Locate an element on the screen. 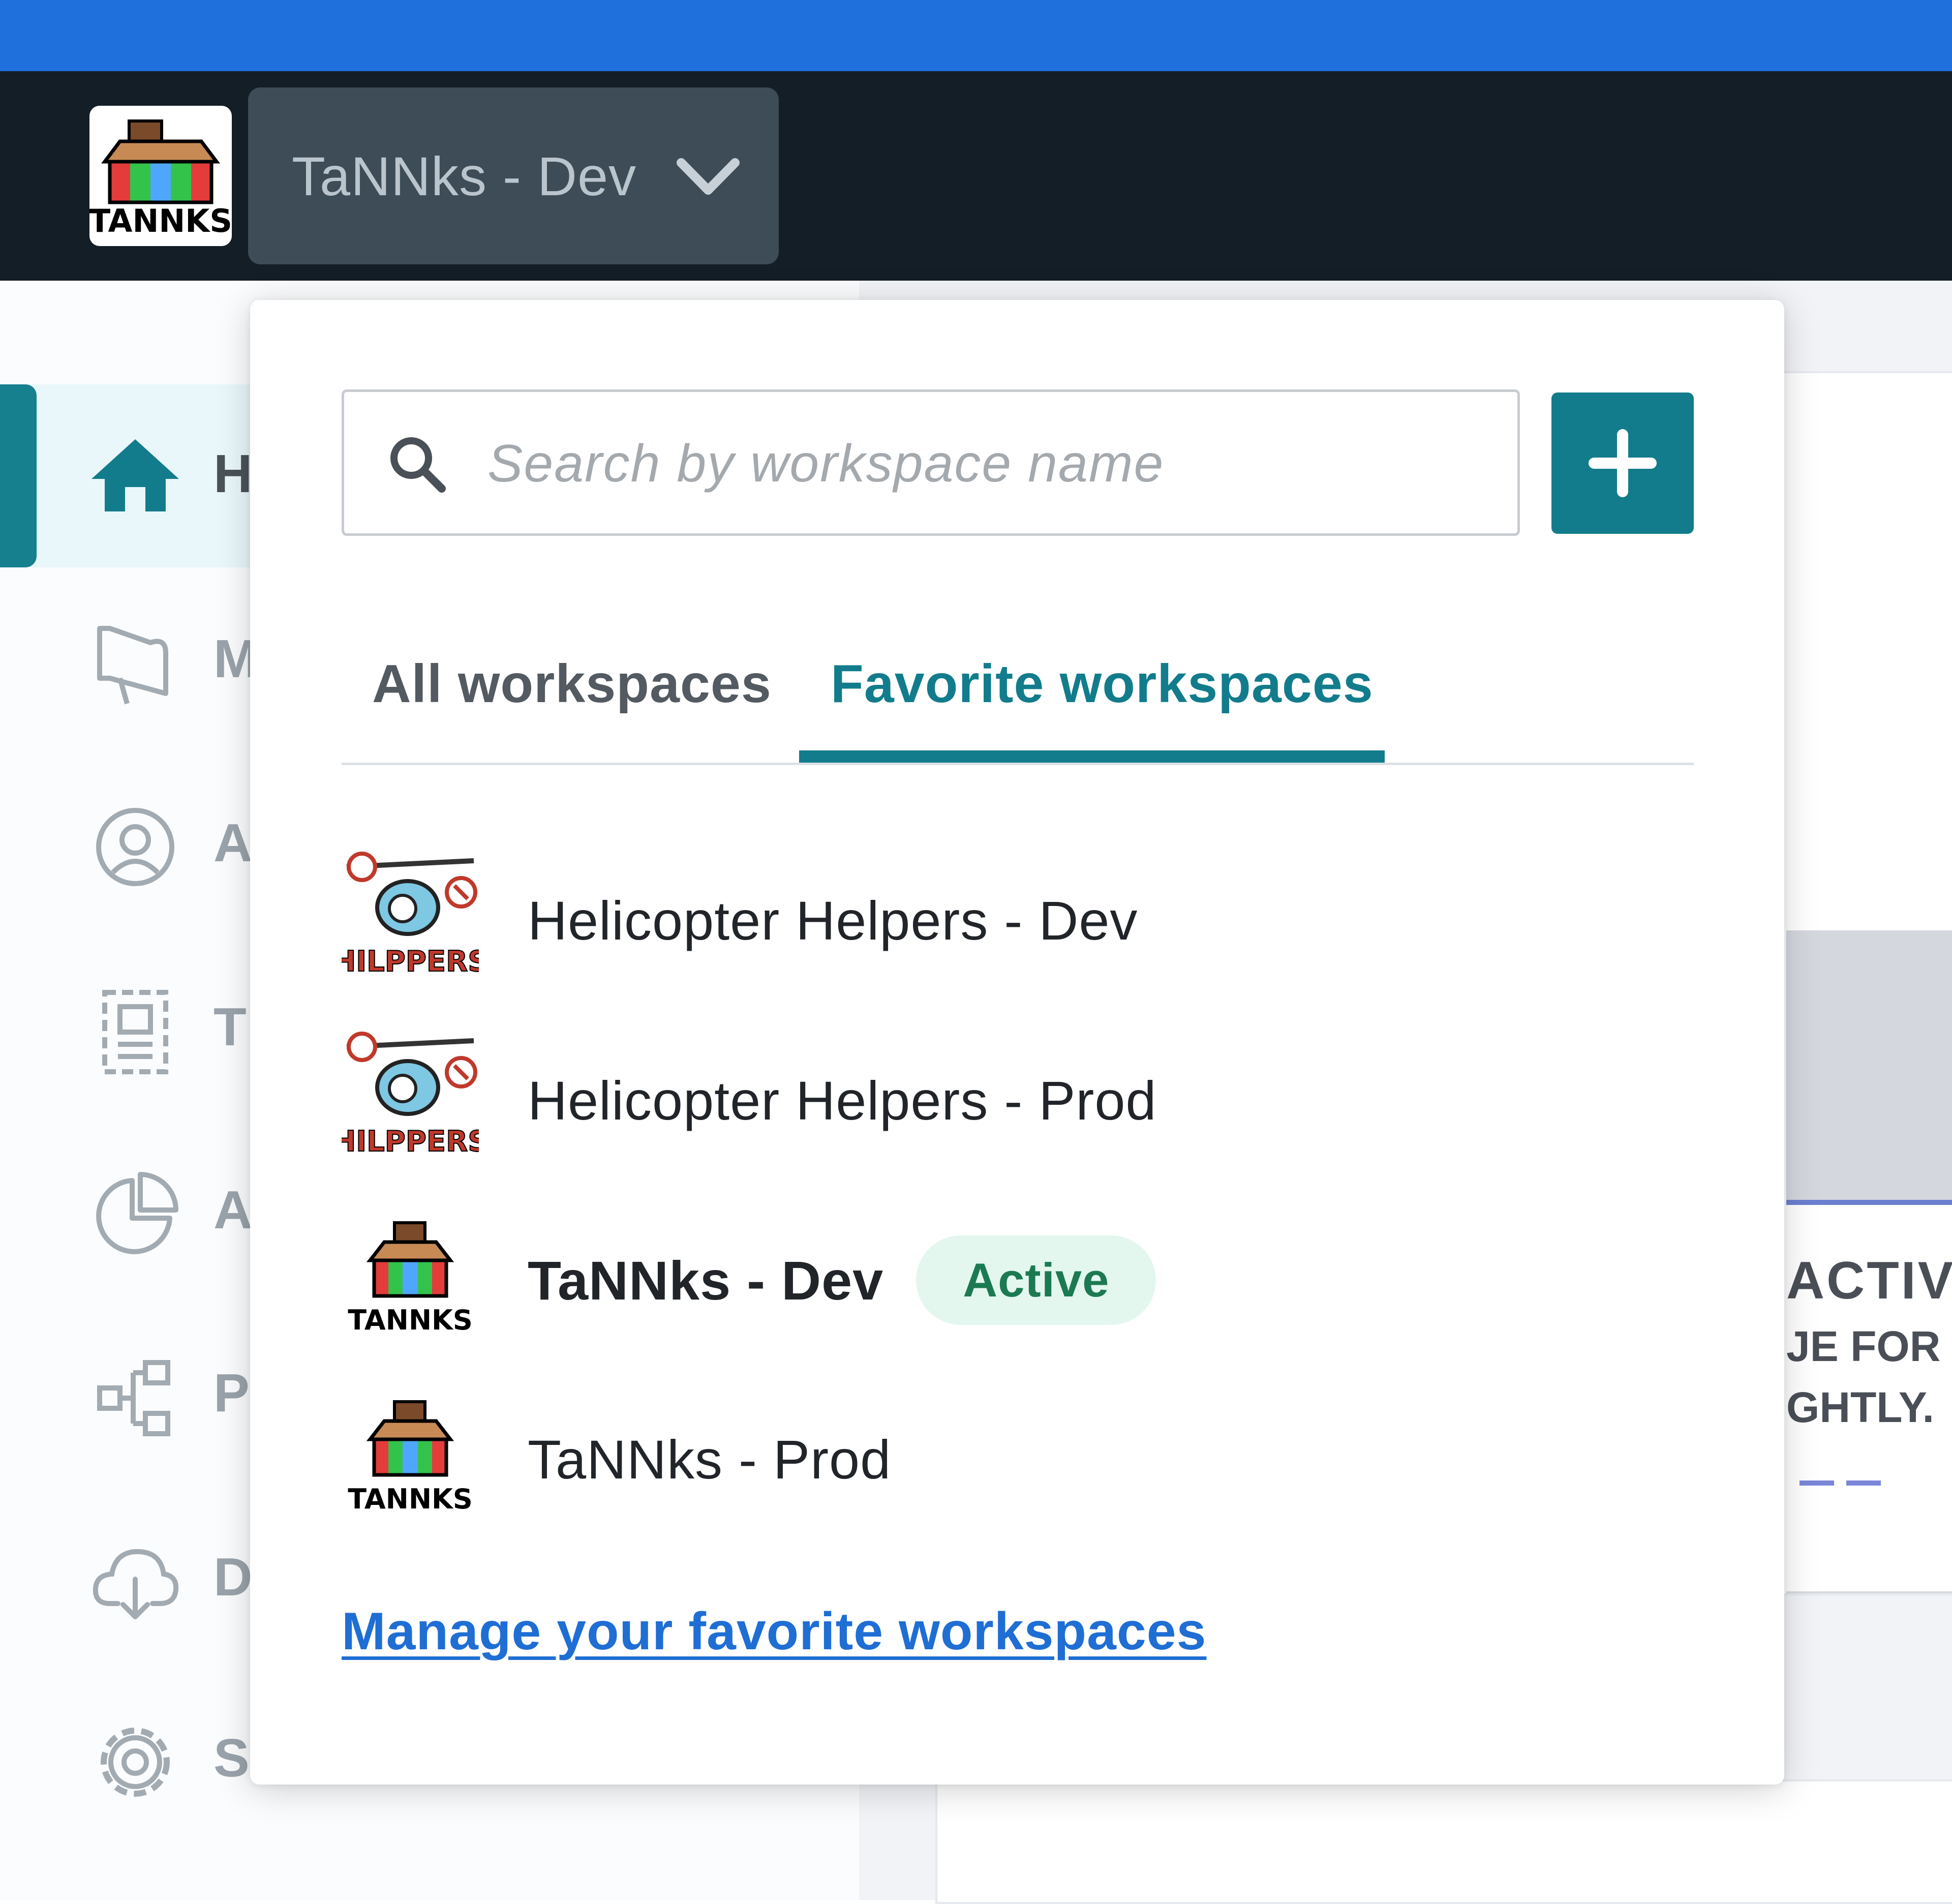  background-heading: ACTIV is located at coordinates (1869, 1280).